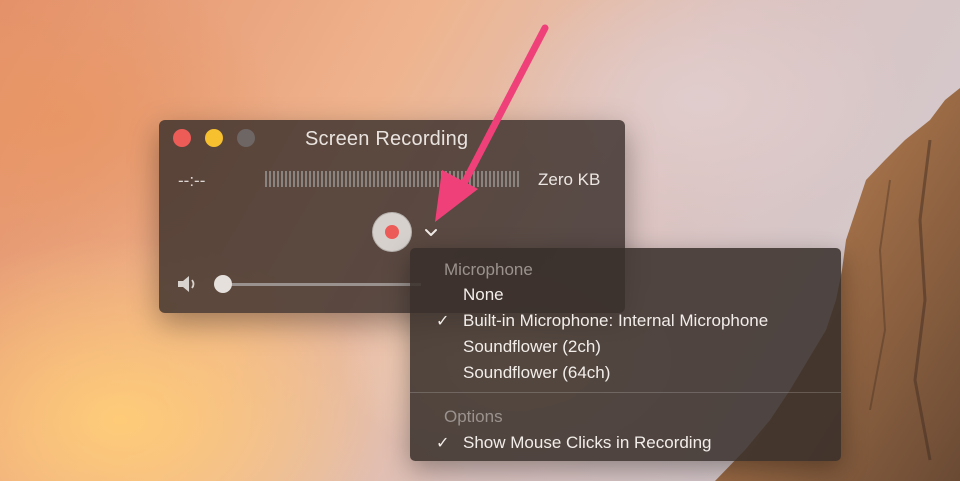 Image resolution: width=960 pixels, height=481 pixels. I want to click on volume-slider-track, so click(321, 284).